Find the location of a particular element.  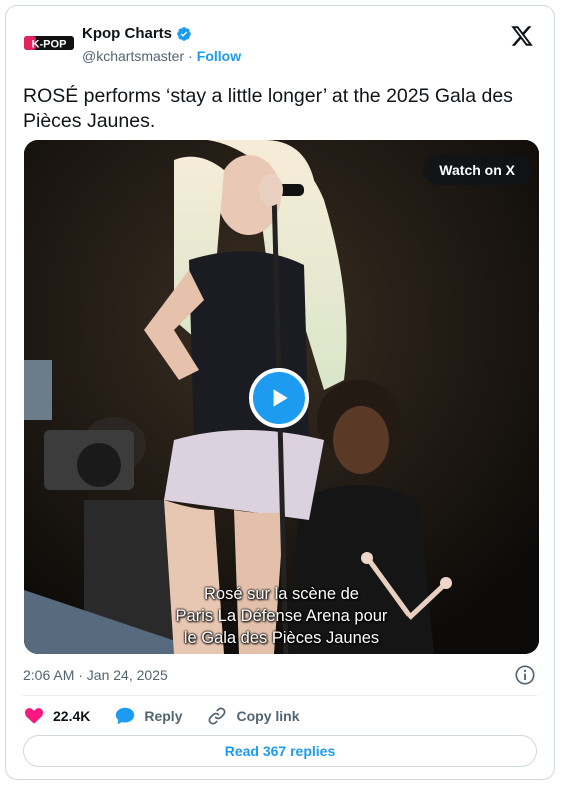

subtitle-line-1: Rosé sur la scène de is located at coordinates (281, 594).